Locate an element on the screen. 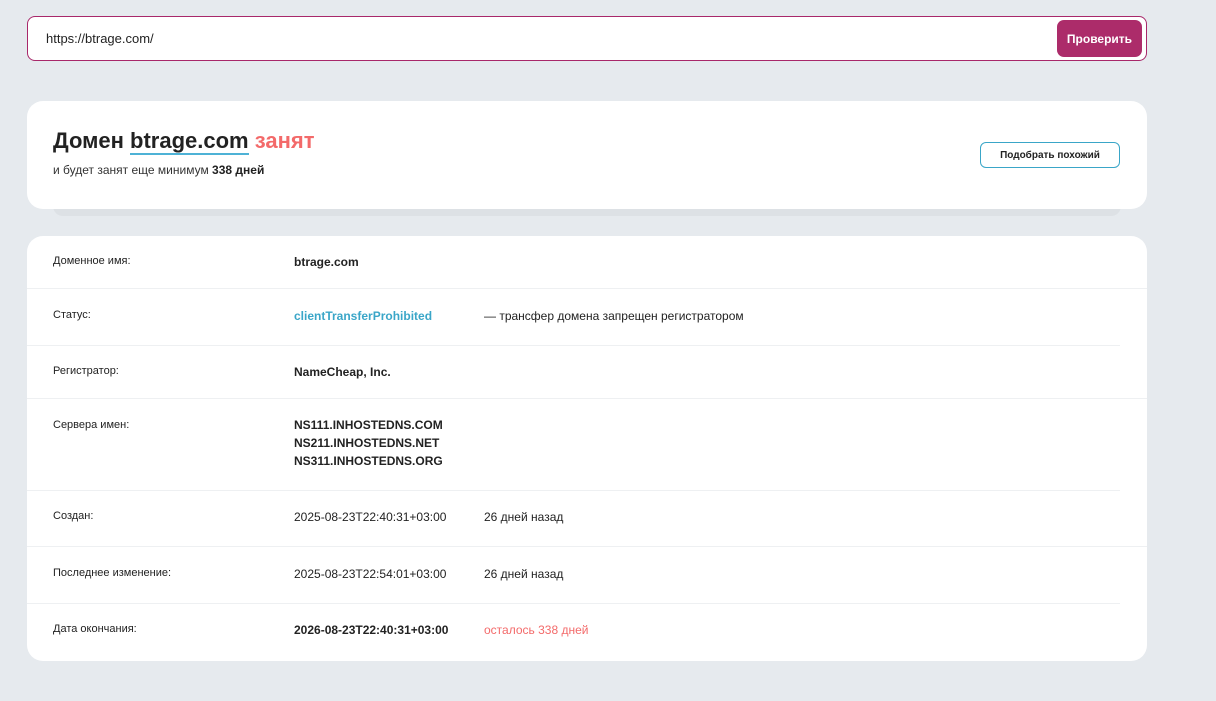 This screenshot has height=701, width=1216. status-sub-prefix: и будет занят еще минимум is located at coordinates (131, 170).